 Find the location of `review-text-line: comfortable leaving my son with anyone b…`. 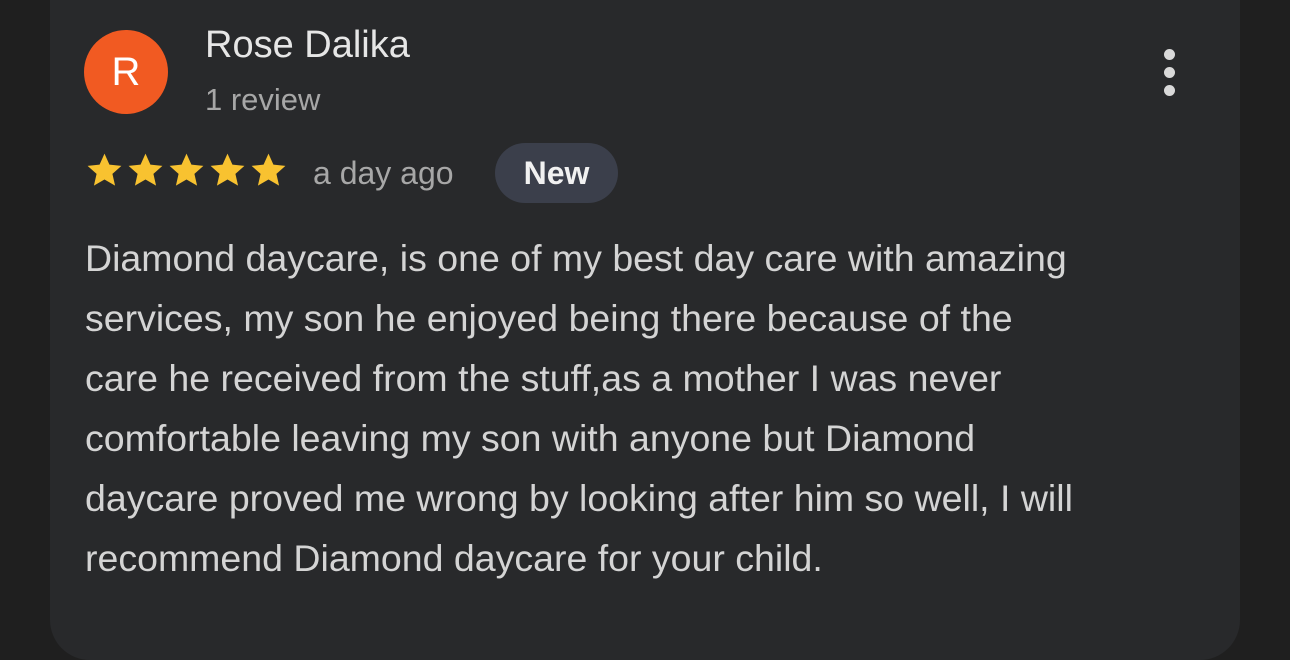

review-text-line: comfortable leaving my son with anyone b… is located at coordinates (530, 438).